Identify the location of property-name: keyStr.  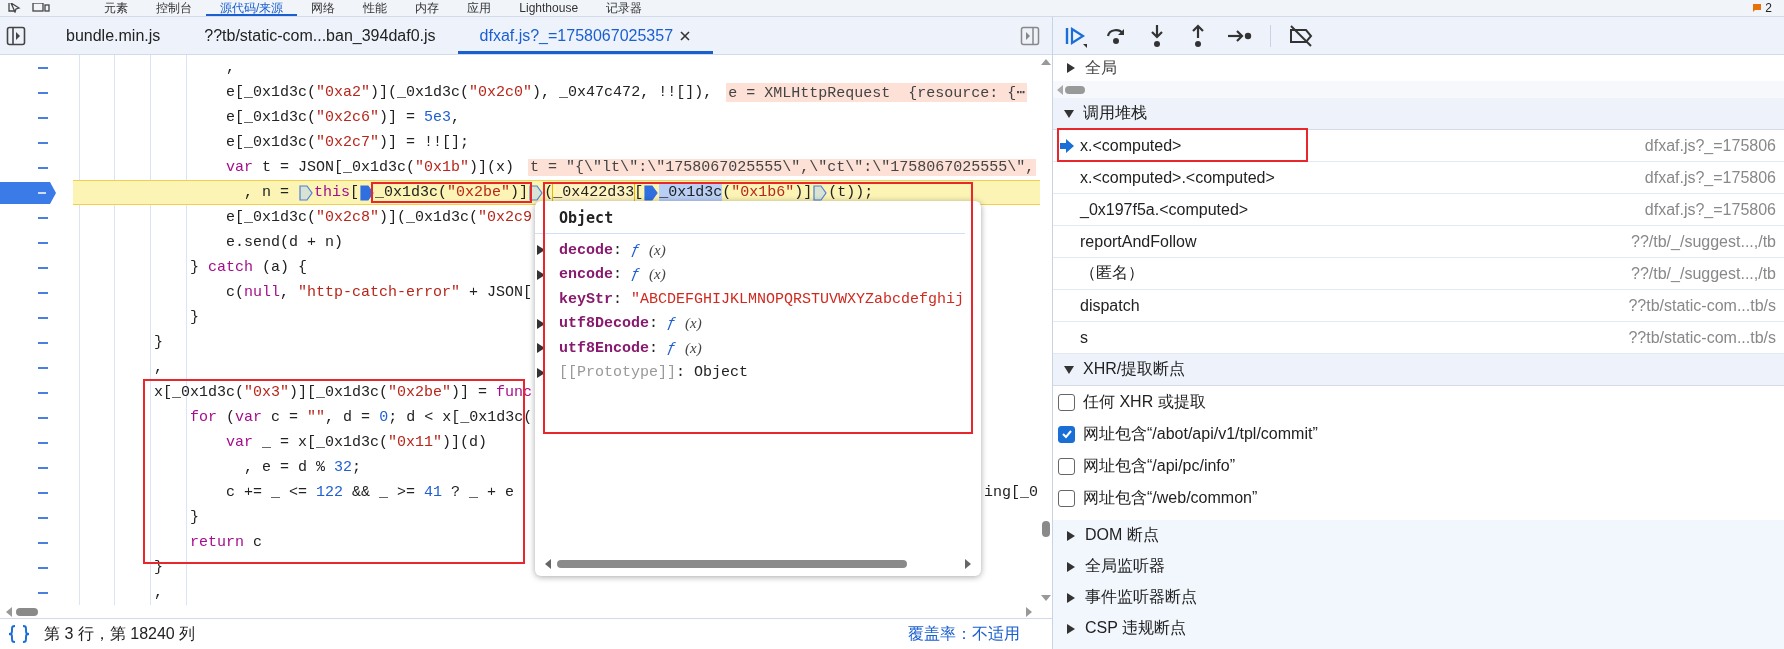
(586, 299).